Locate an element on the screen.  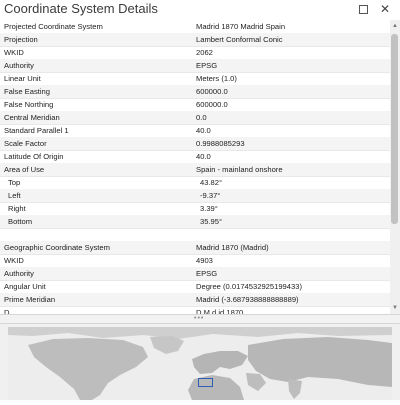
table-row: False Northing 600000.0 is located at coordinates (195, 105).